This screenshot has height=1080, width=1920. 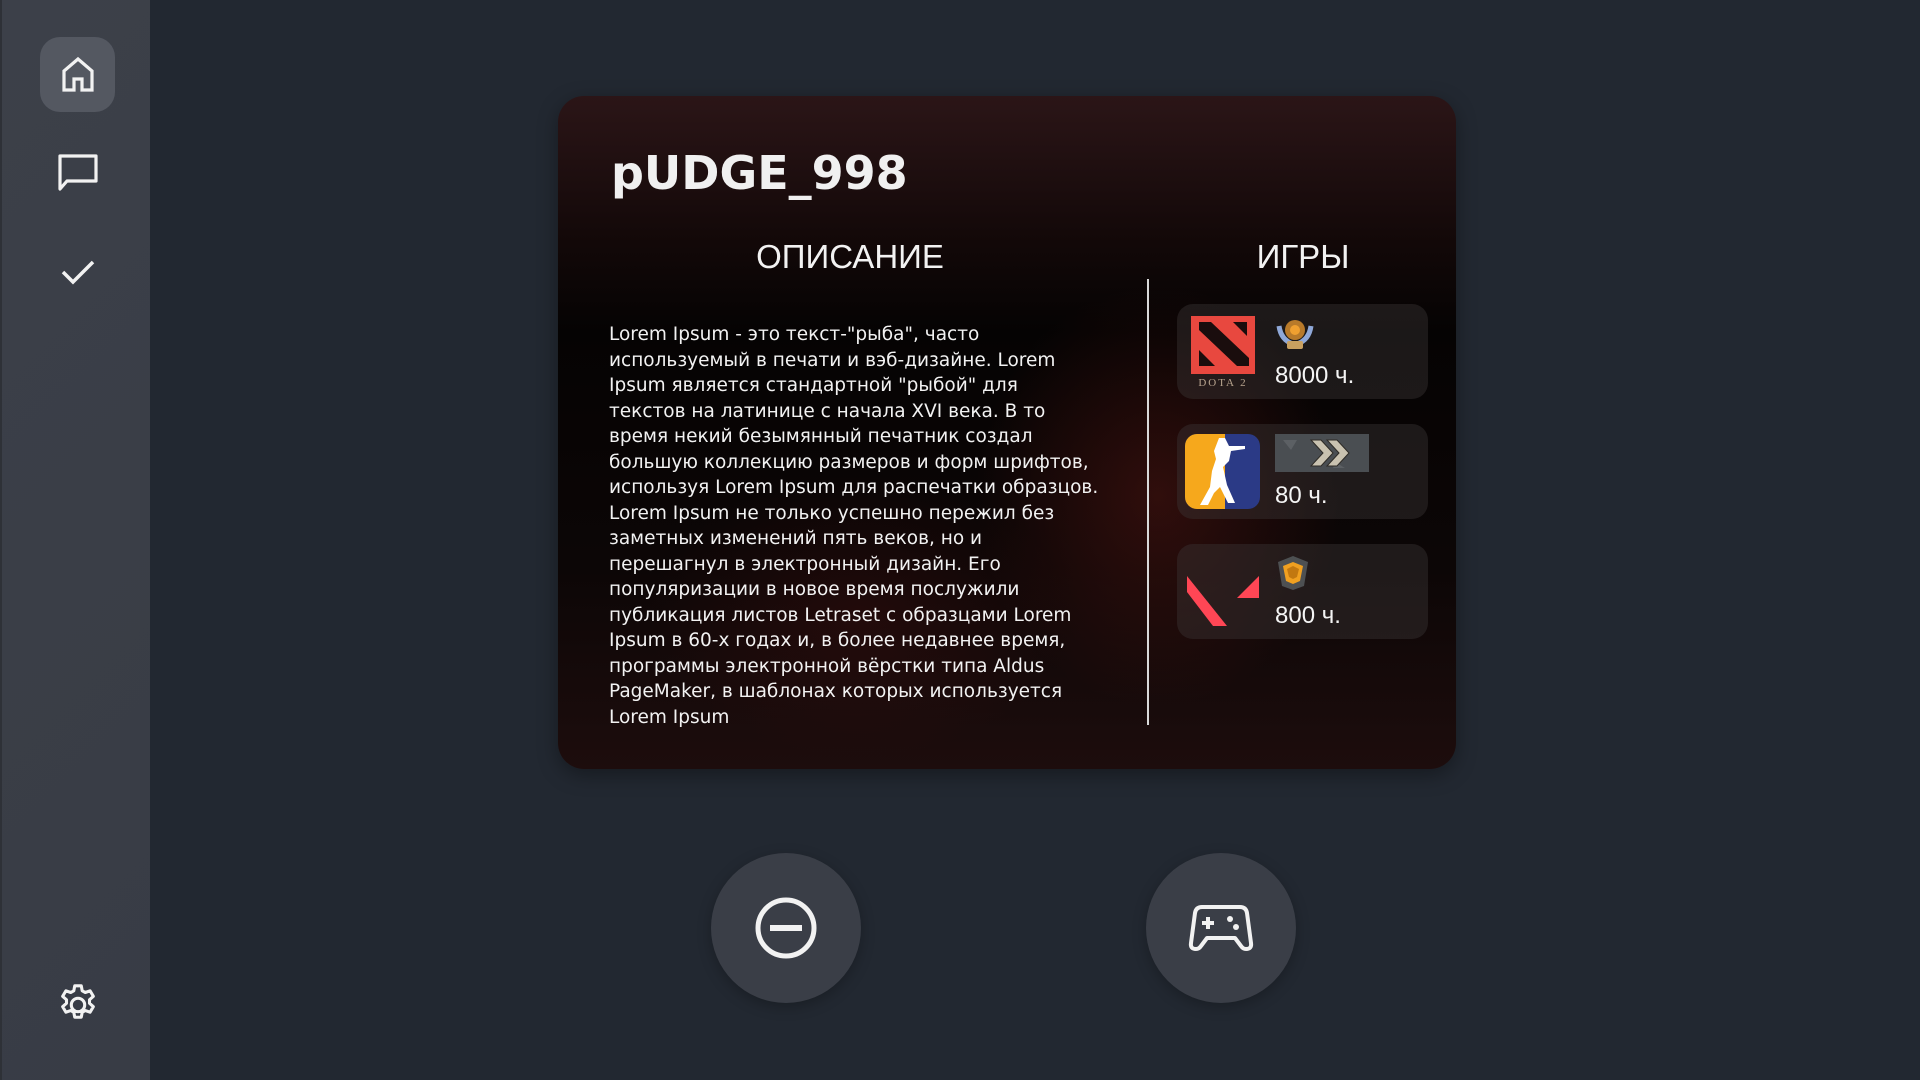 I want to click on sidebar-item-tasks, so click(x=77, y=271).